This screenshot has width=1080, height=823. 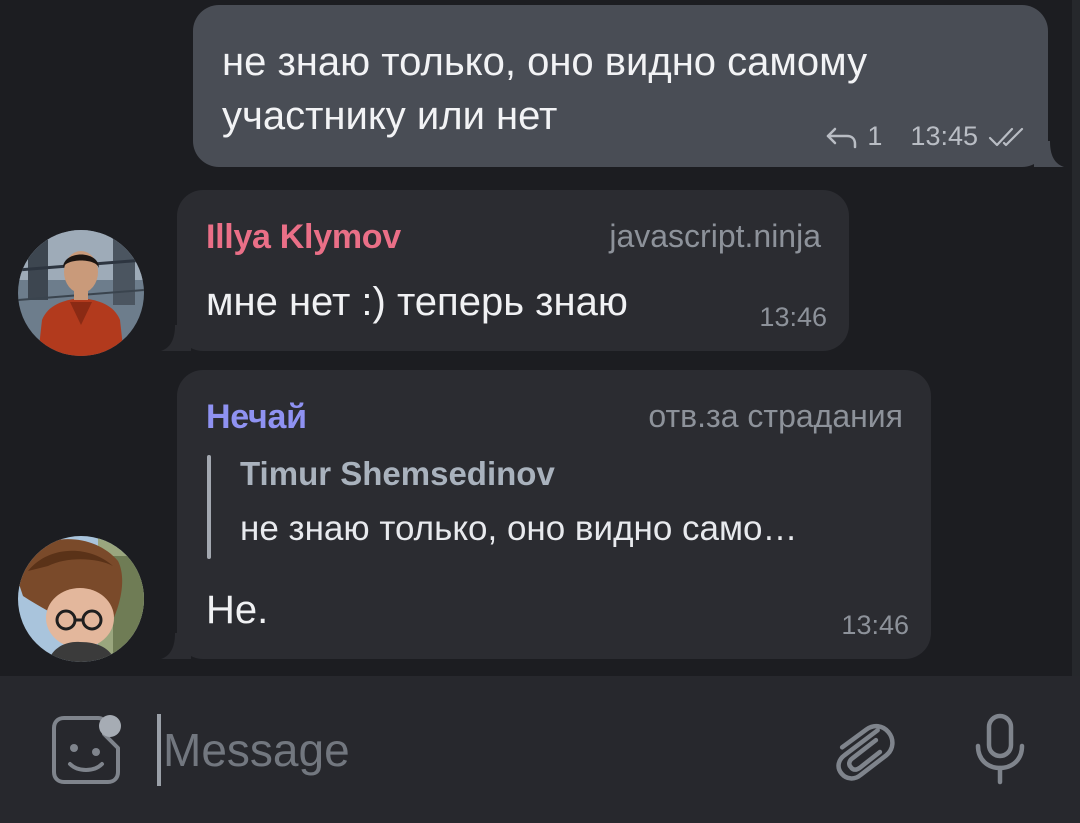 What do you see at coordinates (483, 750) in the screenshot?
I see `message-input` at bounding box center [483, 750].